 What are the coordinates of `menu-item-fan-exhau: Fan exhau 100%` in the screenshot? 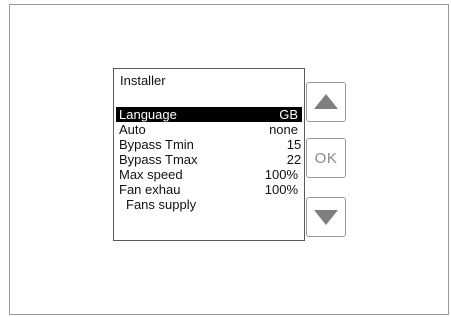 It's located at (209, 189).